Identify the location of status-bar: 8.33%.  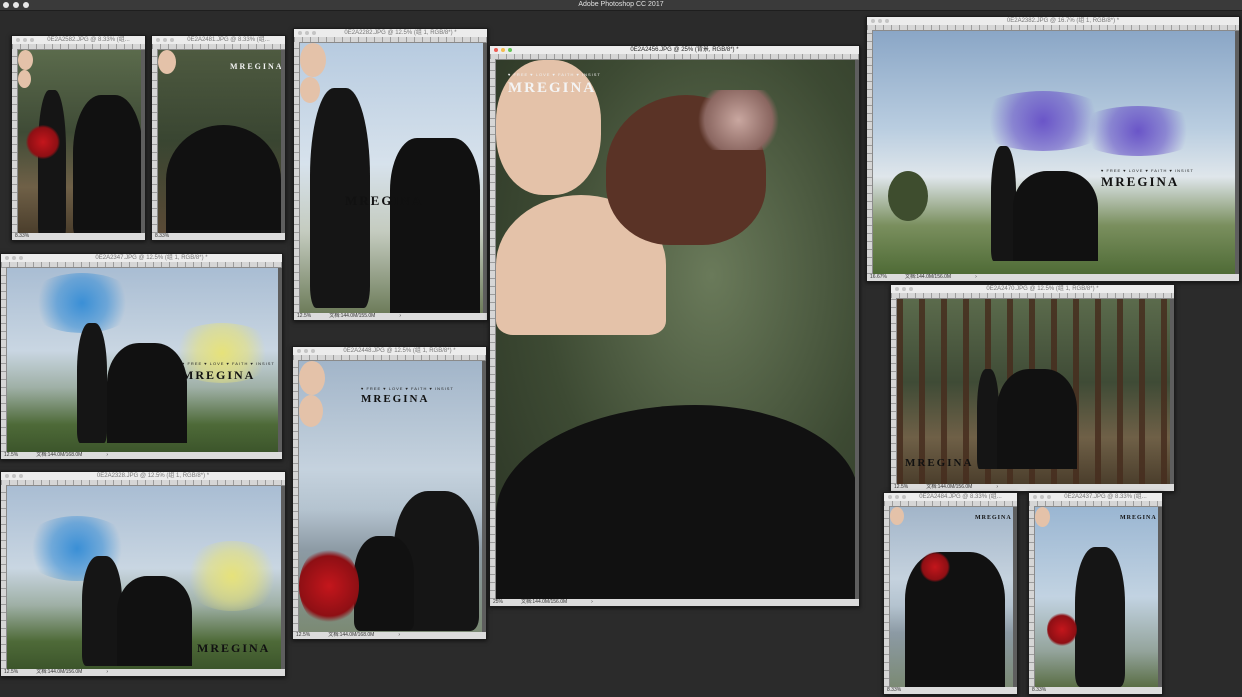
(1095, 690).